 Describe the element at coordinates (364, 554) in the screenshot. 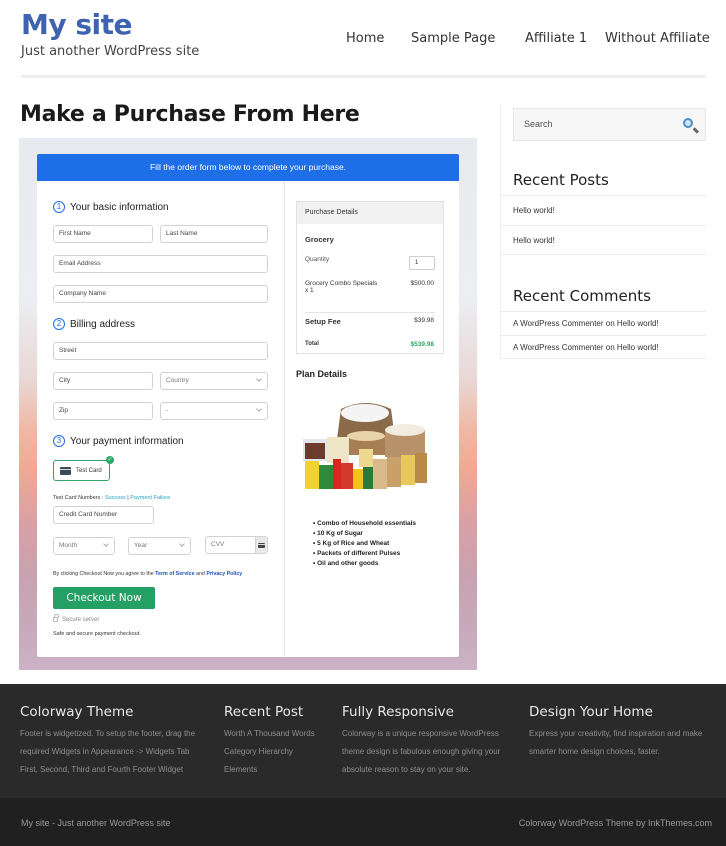

I see `plan-feature: Packets of different Pulses` at that location.